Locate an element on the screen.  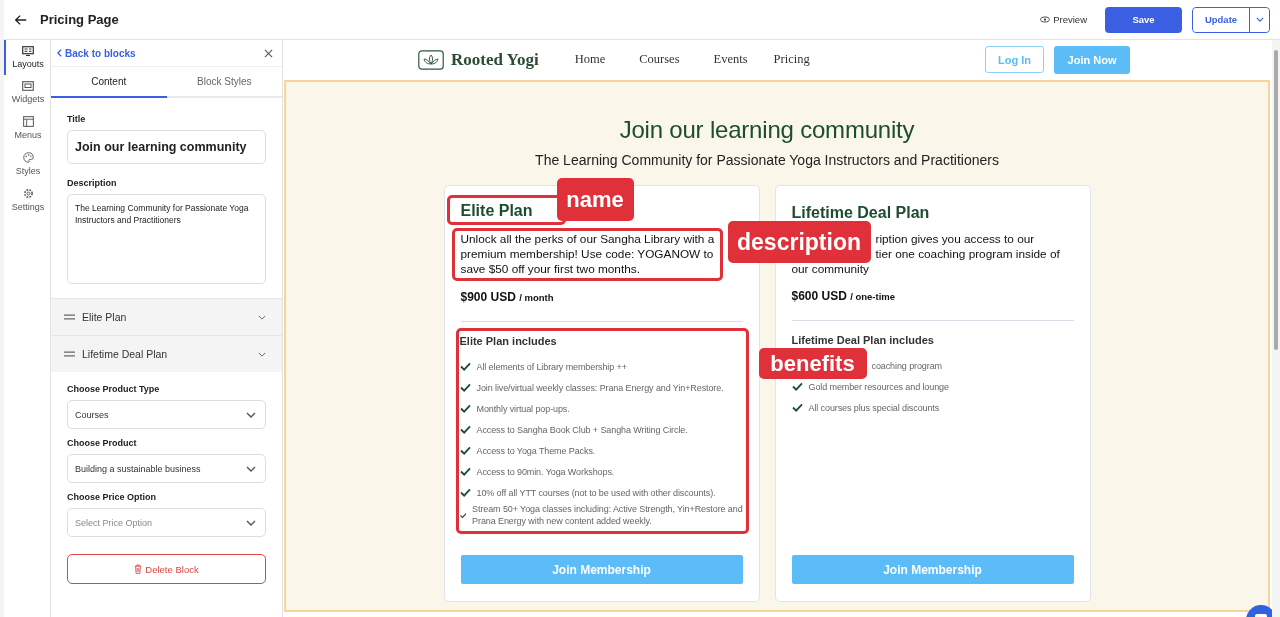
rail-item: Widgets is located at coordinates (27, 92).